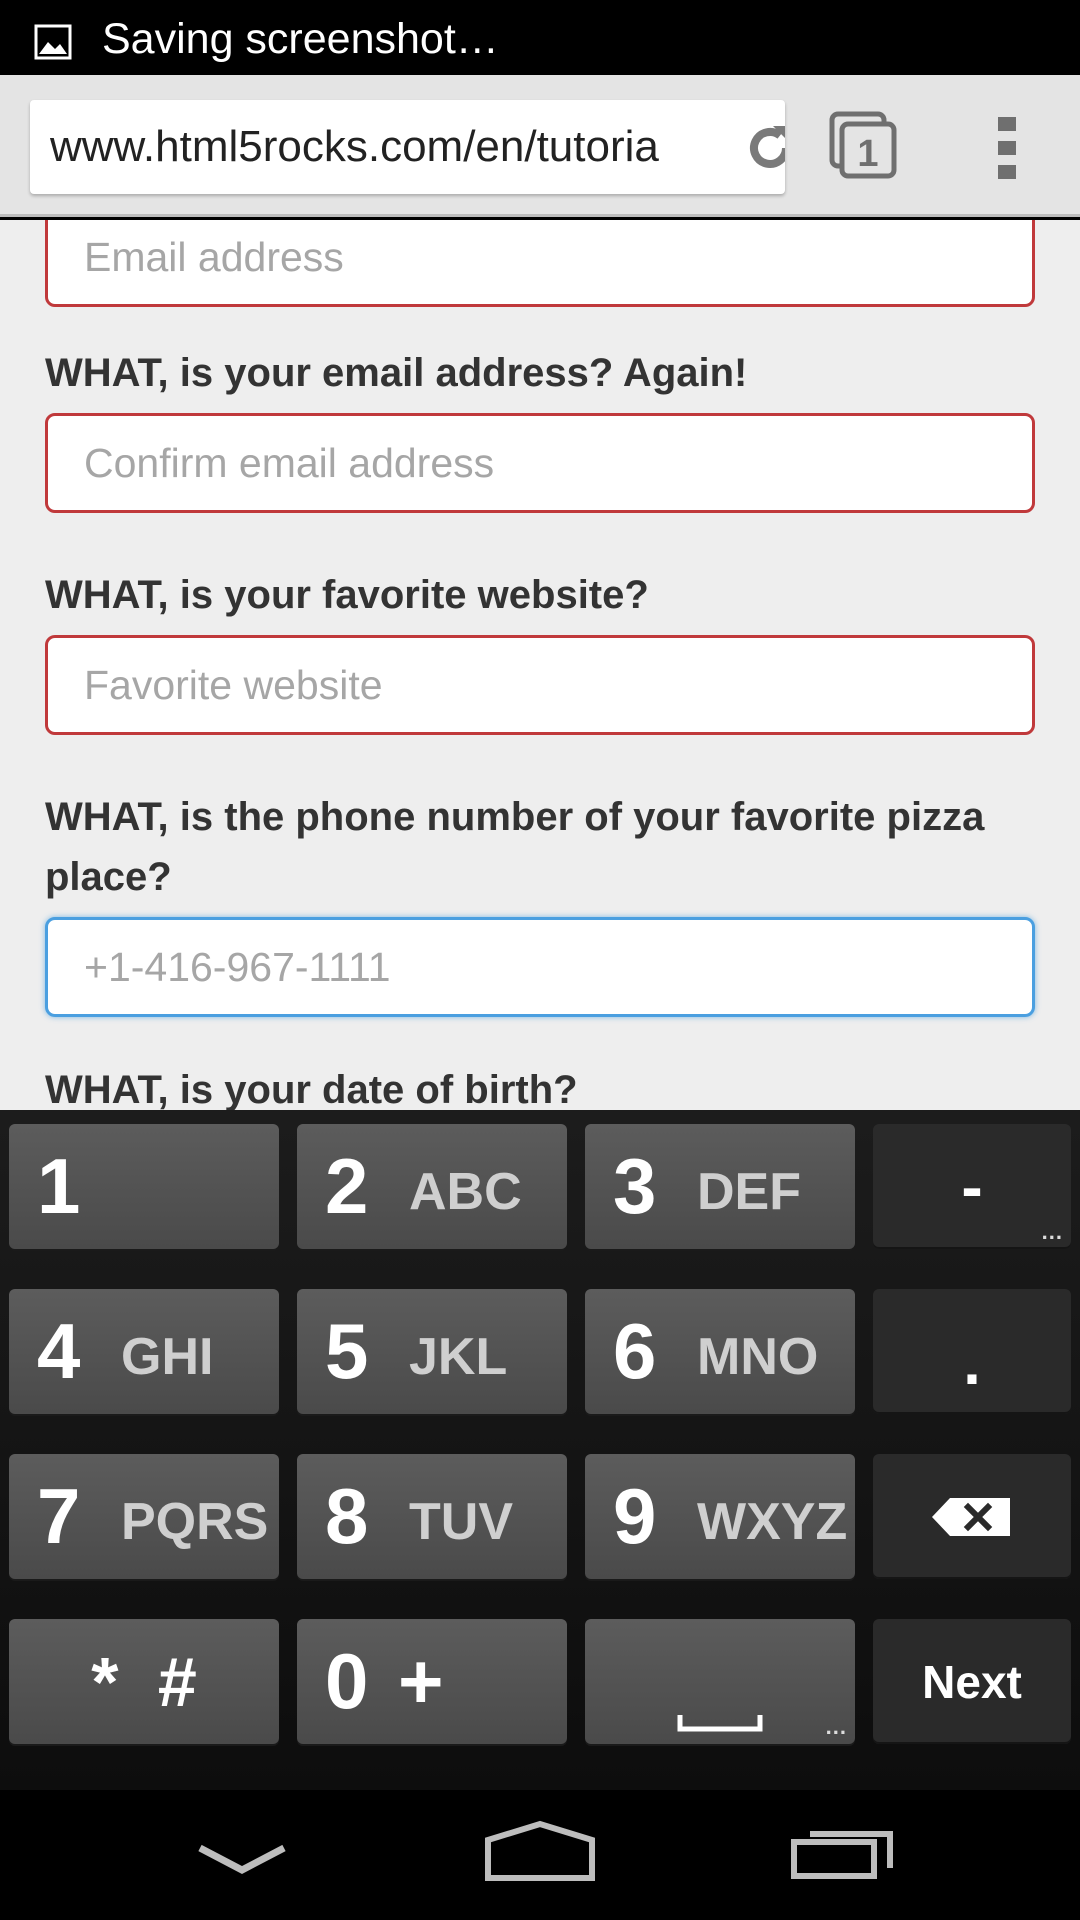  I want to click on key-3: 3 DEF, so click(720, 1186).